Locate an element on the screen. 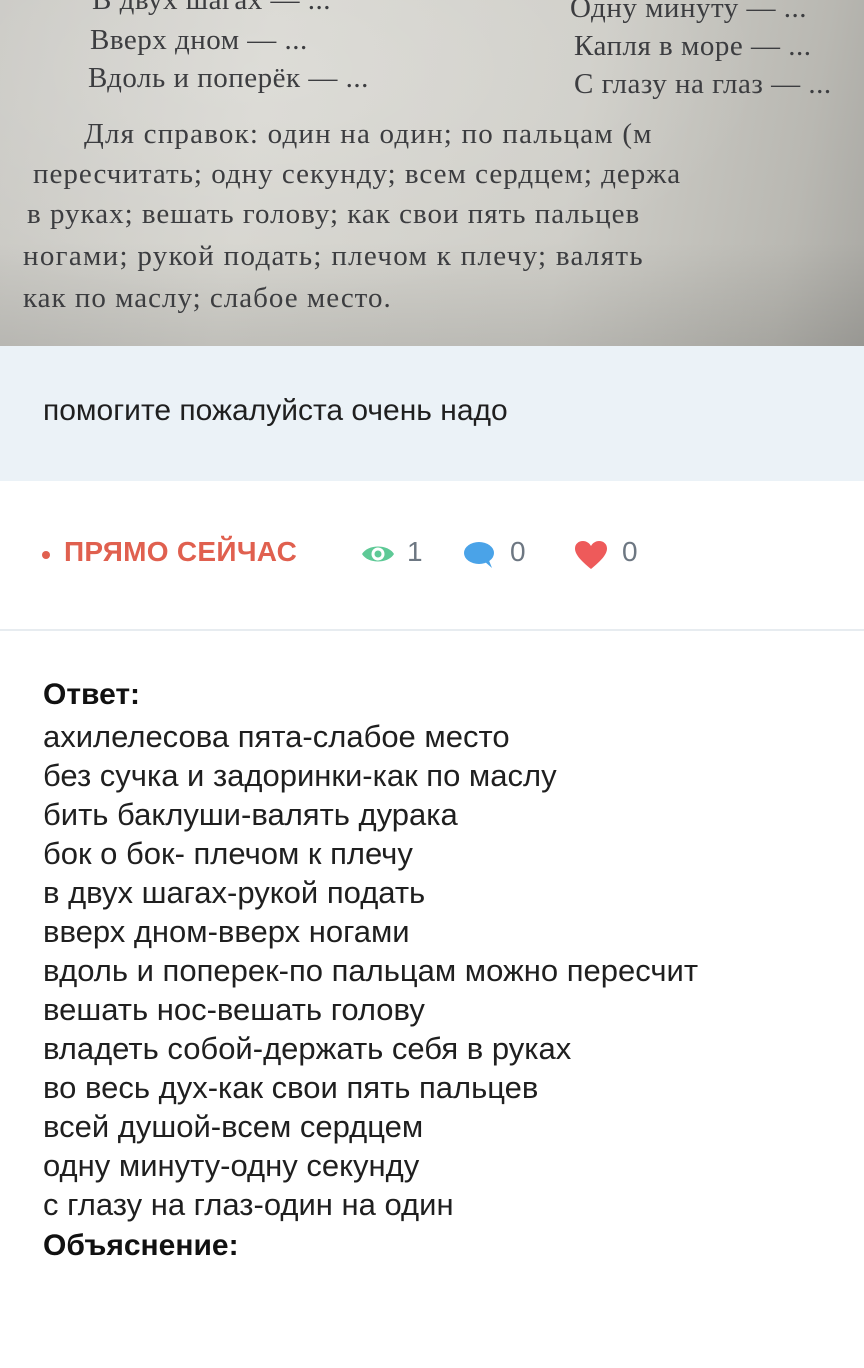 This screenshot has height=1368, width=864. eye-icon is located at coordinates (378, 556).